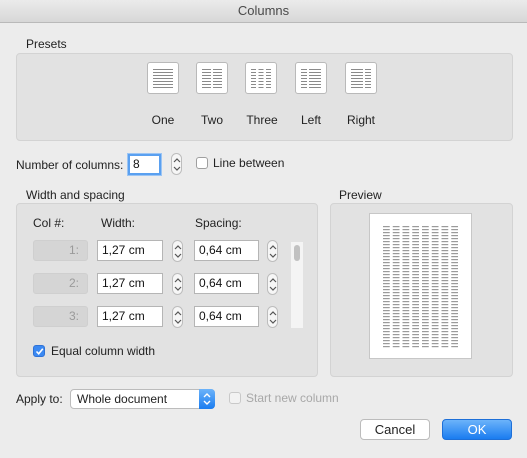  I want to click on column-1-width-stepper, so click(177, 251).